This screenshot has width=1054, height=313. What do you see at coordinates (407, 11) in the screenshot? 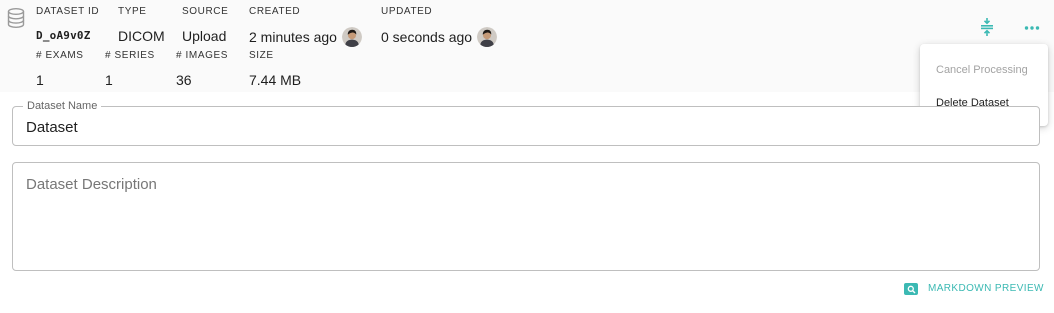
I see `updated-label: UPDATED` at bounding box center [407, 11].